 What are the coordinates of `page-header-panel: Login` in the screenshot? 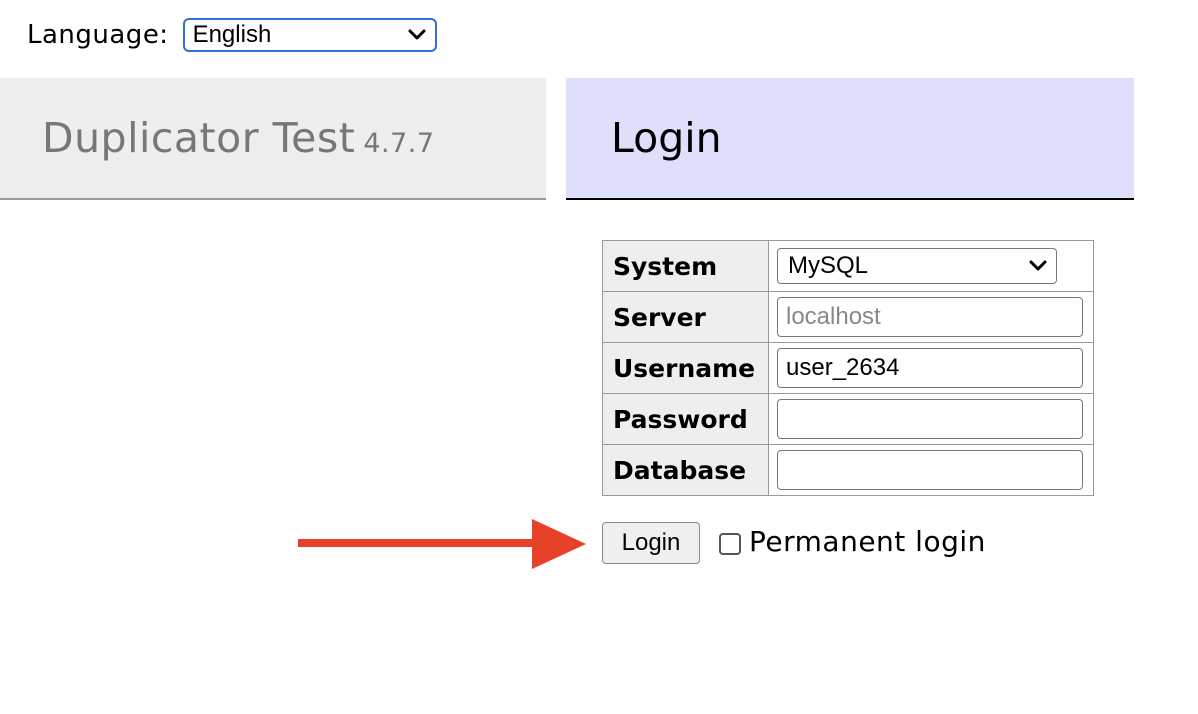 It's located at (850, 139).